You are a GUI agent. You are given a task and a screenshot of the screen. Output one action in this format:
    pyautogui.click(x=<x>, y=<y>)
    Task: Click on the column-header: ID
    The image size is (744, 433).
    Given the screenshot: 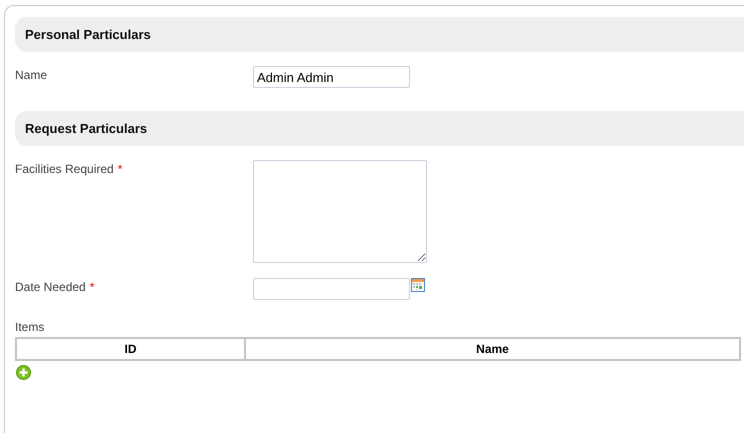 What is the action you would take?
    pyautogui.click(x=130, y=349)
    